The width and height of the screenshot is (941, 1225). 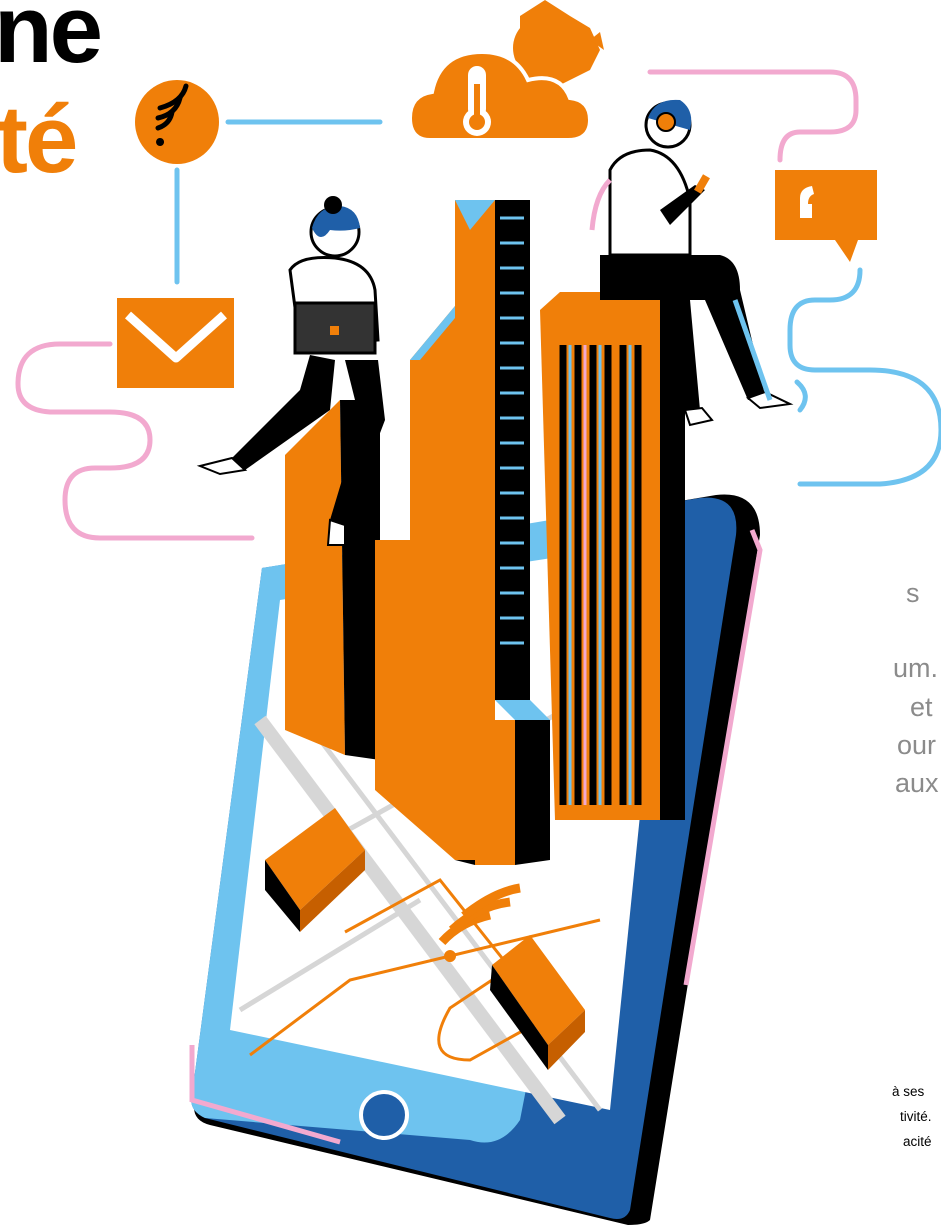 I want to click on weather-icon, so click(x=505, y=71).